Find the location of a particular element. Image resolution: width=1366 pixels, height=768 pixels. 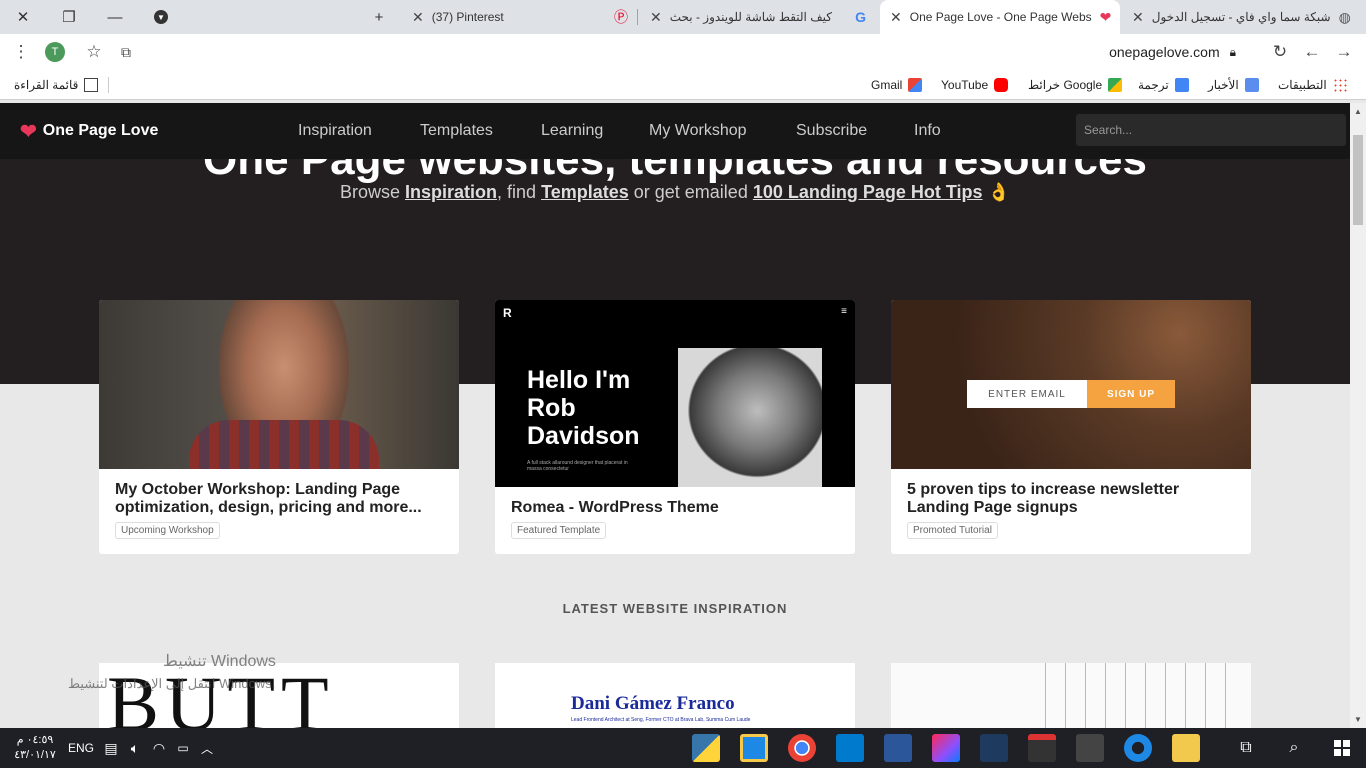

app-icon is located at coordinates (754, 748).